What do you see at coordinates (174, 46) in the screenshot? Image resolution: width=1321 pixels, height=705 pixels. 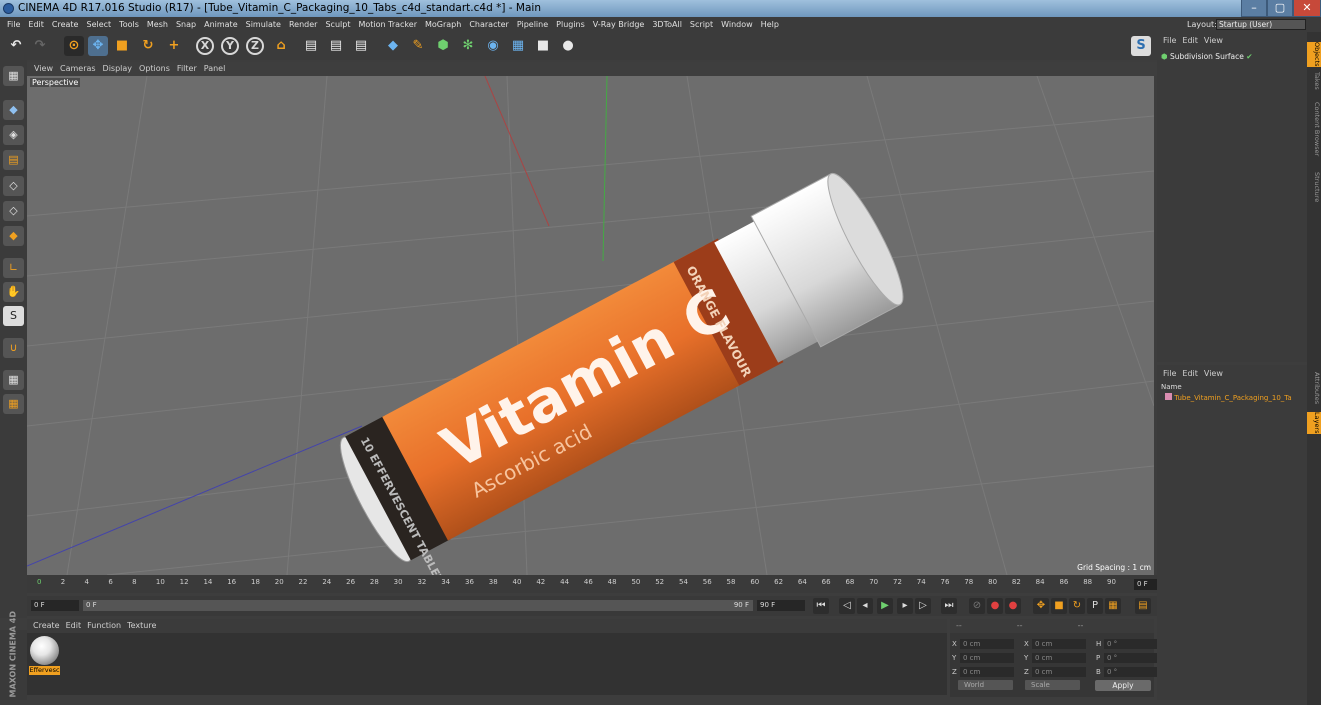 I see `add-icon: +` at bounding box center [174, 46].